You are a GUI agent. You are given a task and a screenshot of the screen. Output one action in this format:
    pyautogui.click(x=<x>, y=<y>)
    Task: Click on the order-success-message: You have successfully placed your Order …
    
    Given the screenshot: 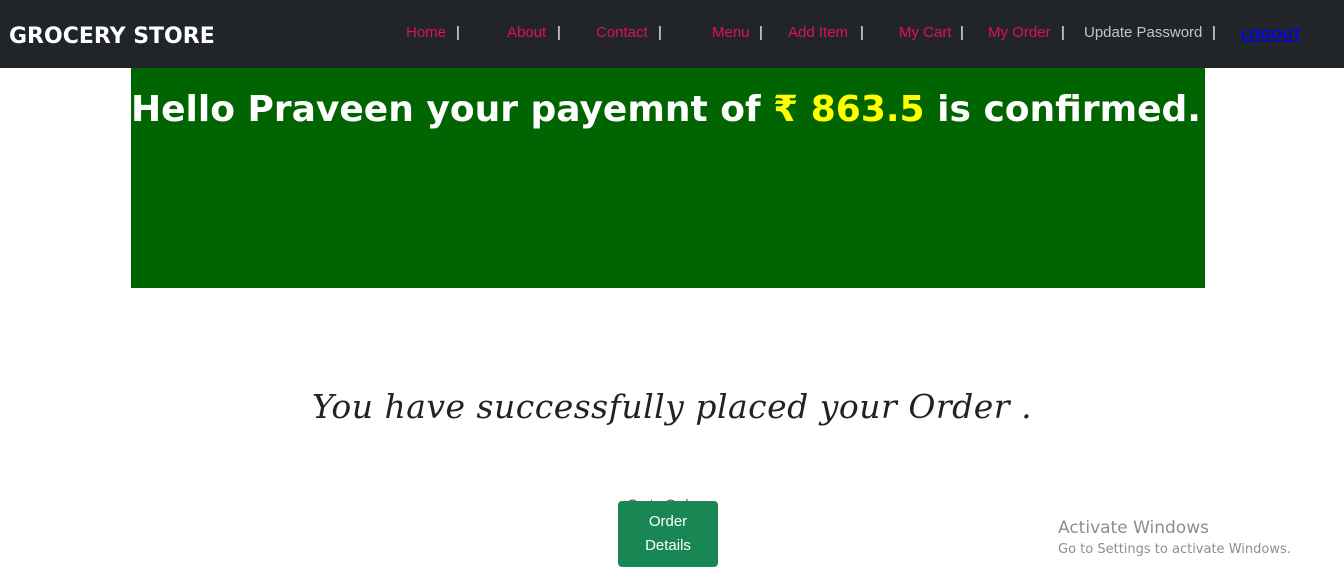 What is the action you would take?
    pyautogui.click(x=672, y=406)
    